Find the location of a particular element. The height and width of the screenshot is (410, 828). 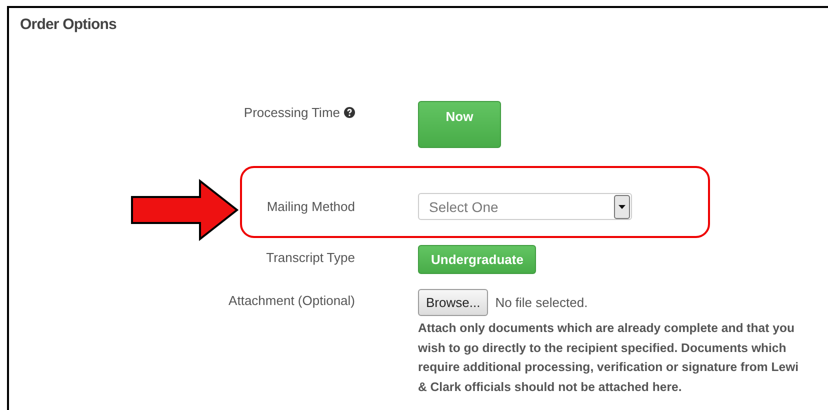

field-label: Processing Time is located at coordinates (292, 112).